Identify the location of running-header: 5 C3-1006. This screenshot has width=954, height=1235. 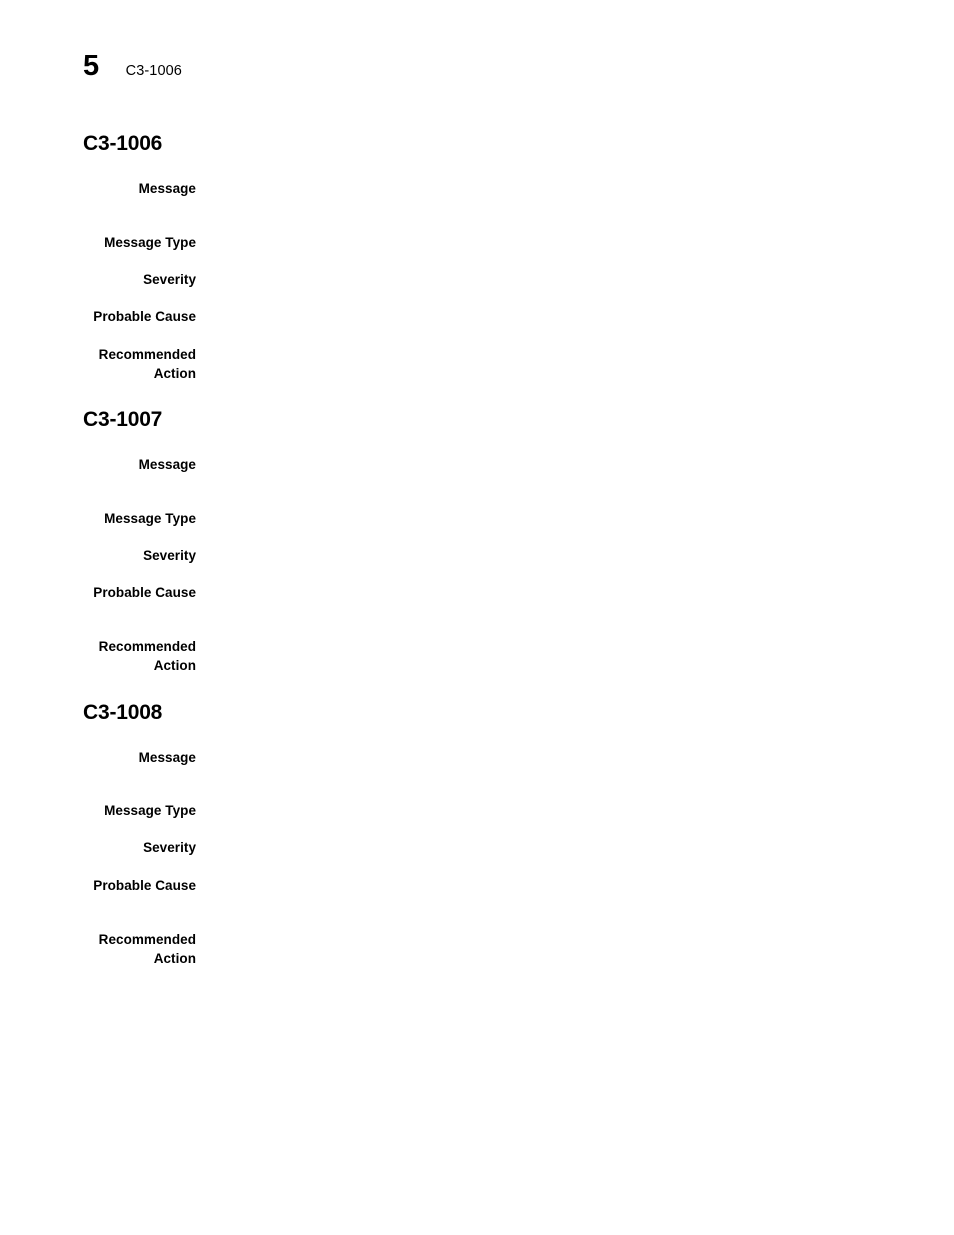
(132, 66).